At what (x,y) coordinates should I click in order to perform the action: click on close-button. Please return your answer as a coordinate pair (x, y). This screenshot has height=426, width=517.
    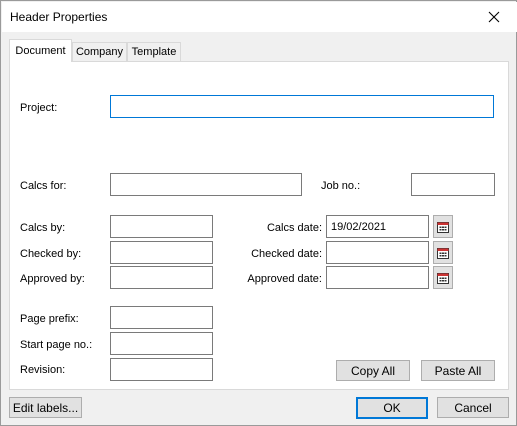
    Looking at the image, I should click on (494, 17).